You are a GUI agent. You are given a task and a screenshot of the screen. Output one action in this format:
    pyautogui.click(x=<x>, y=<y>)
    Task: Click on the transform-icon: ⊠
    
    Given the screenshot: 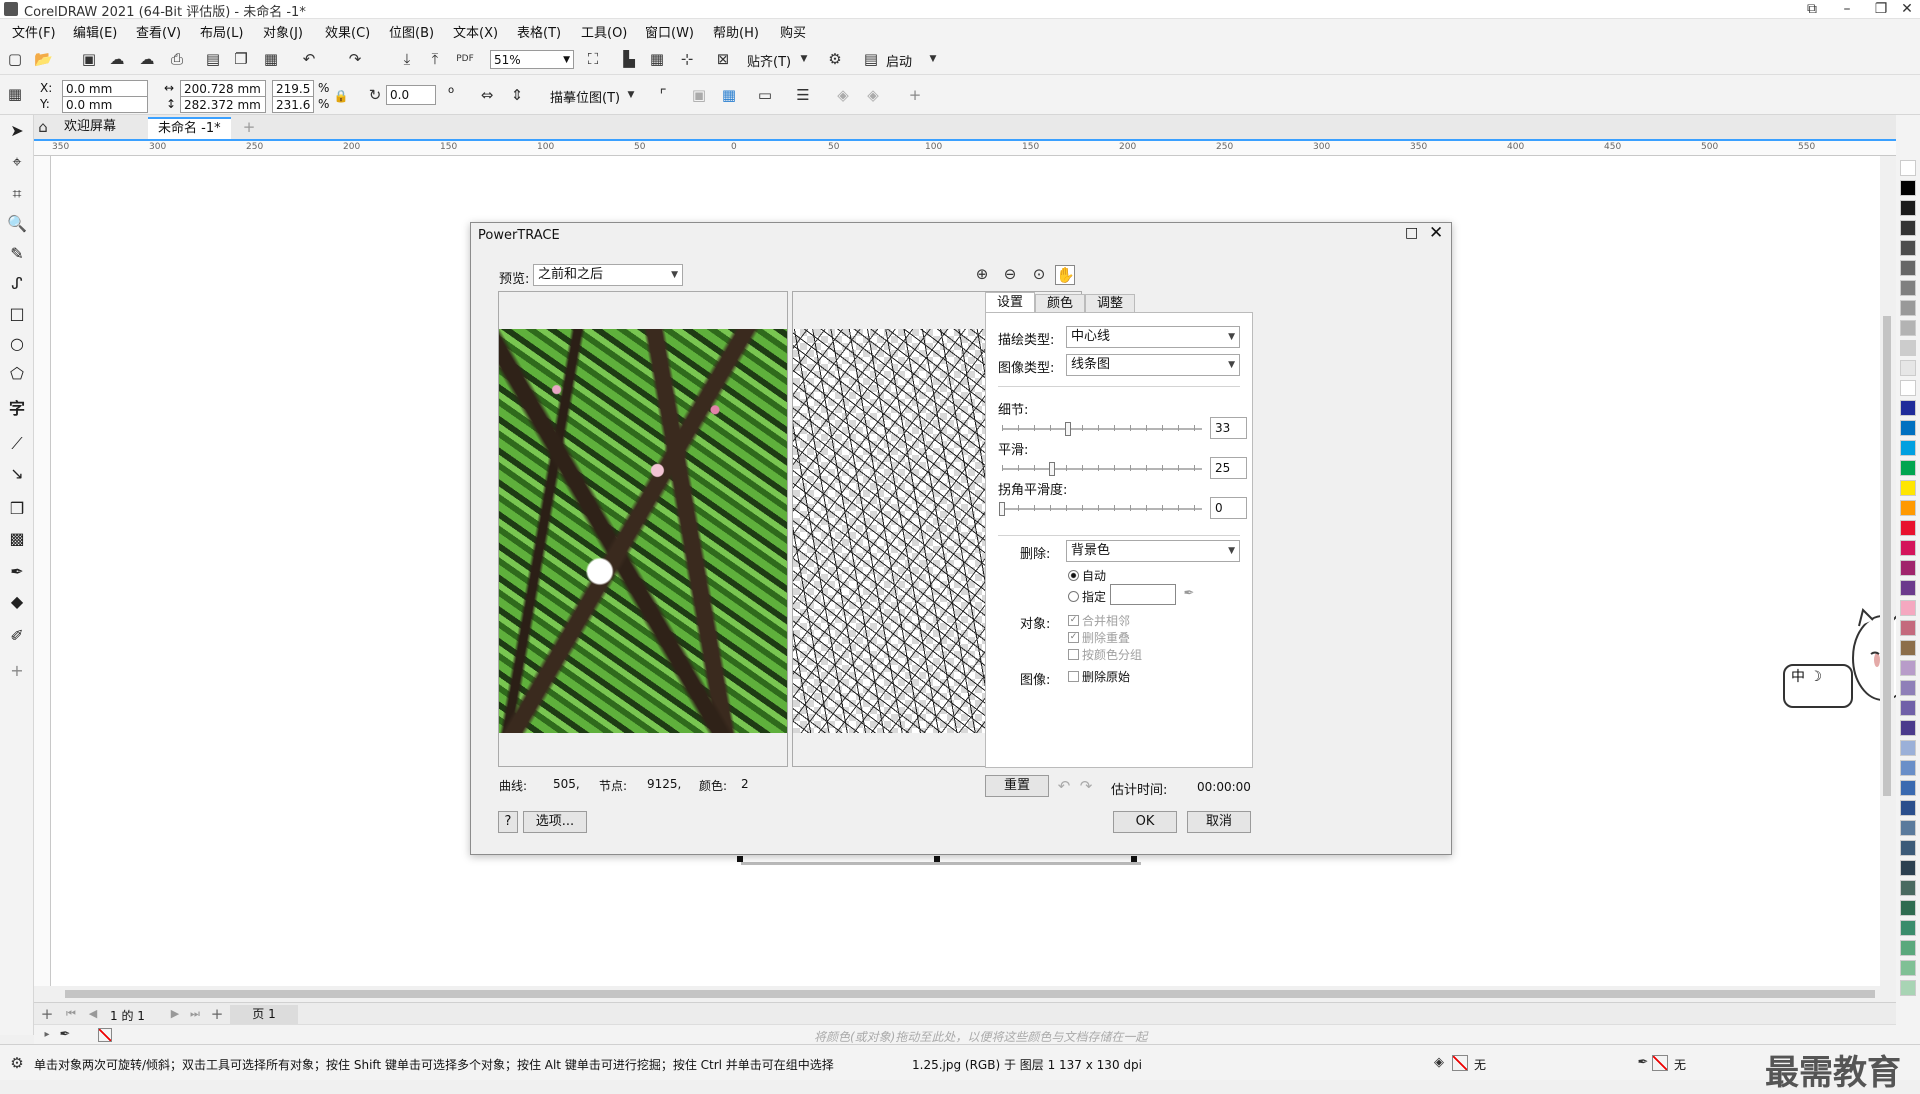 What is the action you would take?
    pyautogui.click(x=723, y=59)
    